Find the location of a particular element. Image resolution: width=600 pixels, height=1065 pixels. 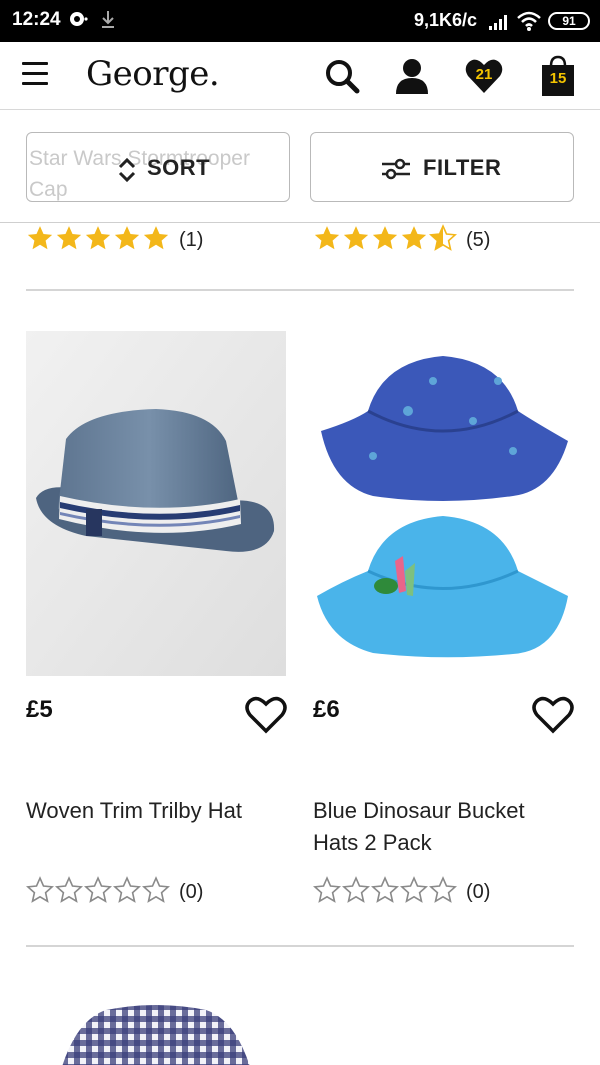

app-header: George. 21 15 is located at coordinates (300, 76).